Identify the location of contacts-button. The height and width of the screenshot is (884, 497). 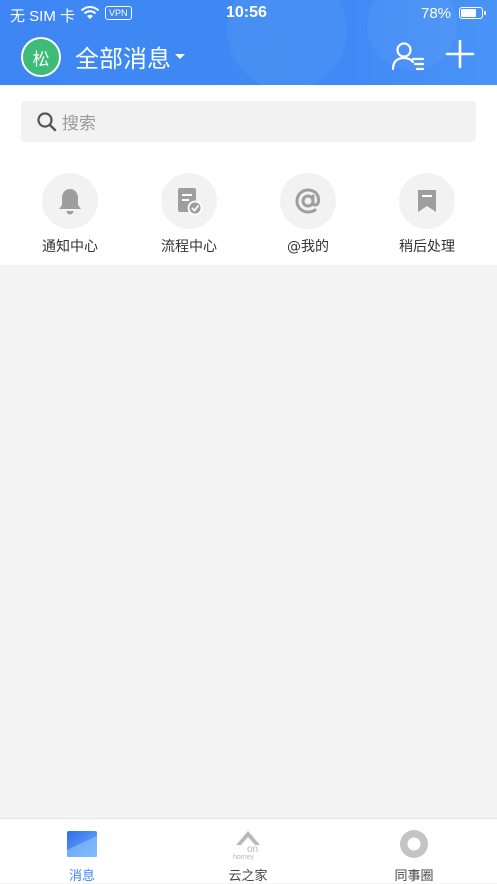
(408, 56).